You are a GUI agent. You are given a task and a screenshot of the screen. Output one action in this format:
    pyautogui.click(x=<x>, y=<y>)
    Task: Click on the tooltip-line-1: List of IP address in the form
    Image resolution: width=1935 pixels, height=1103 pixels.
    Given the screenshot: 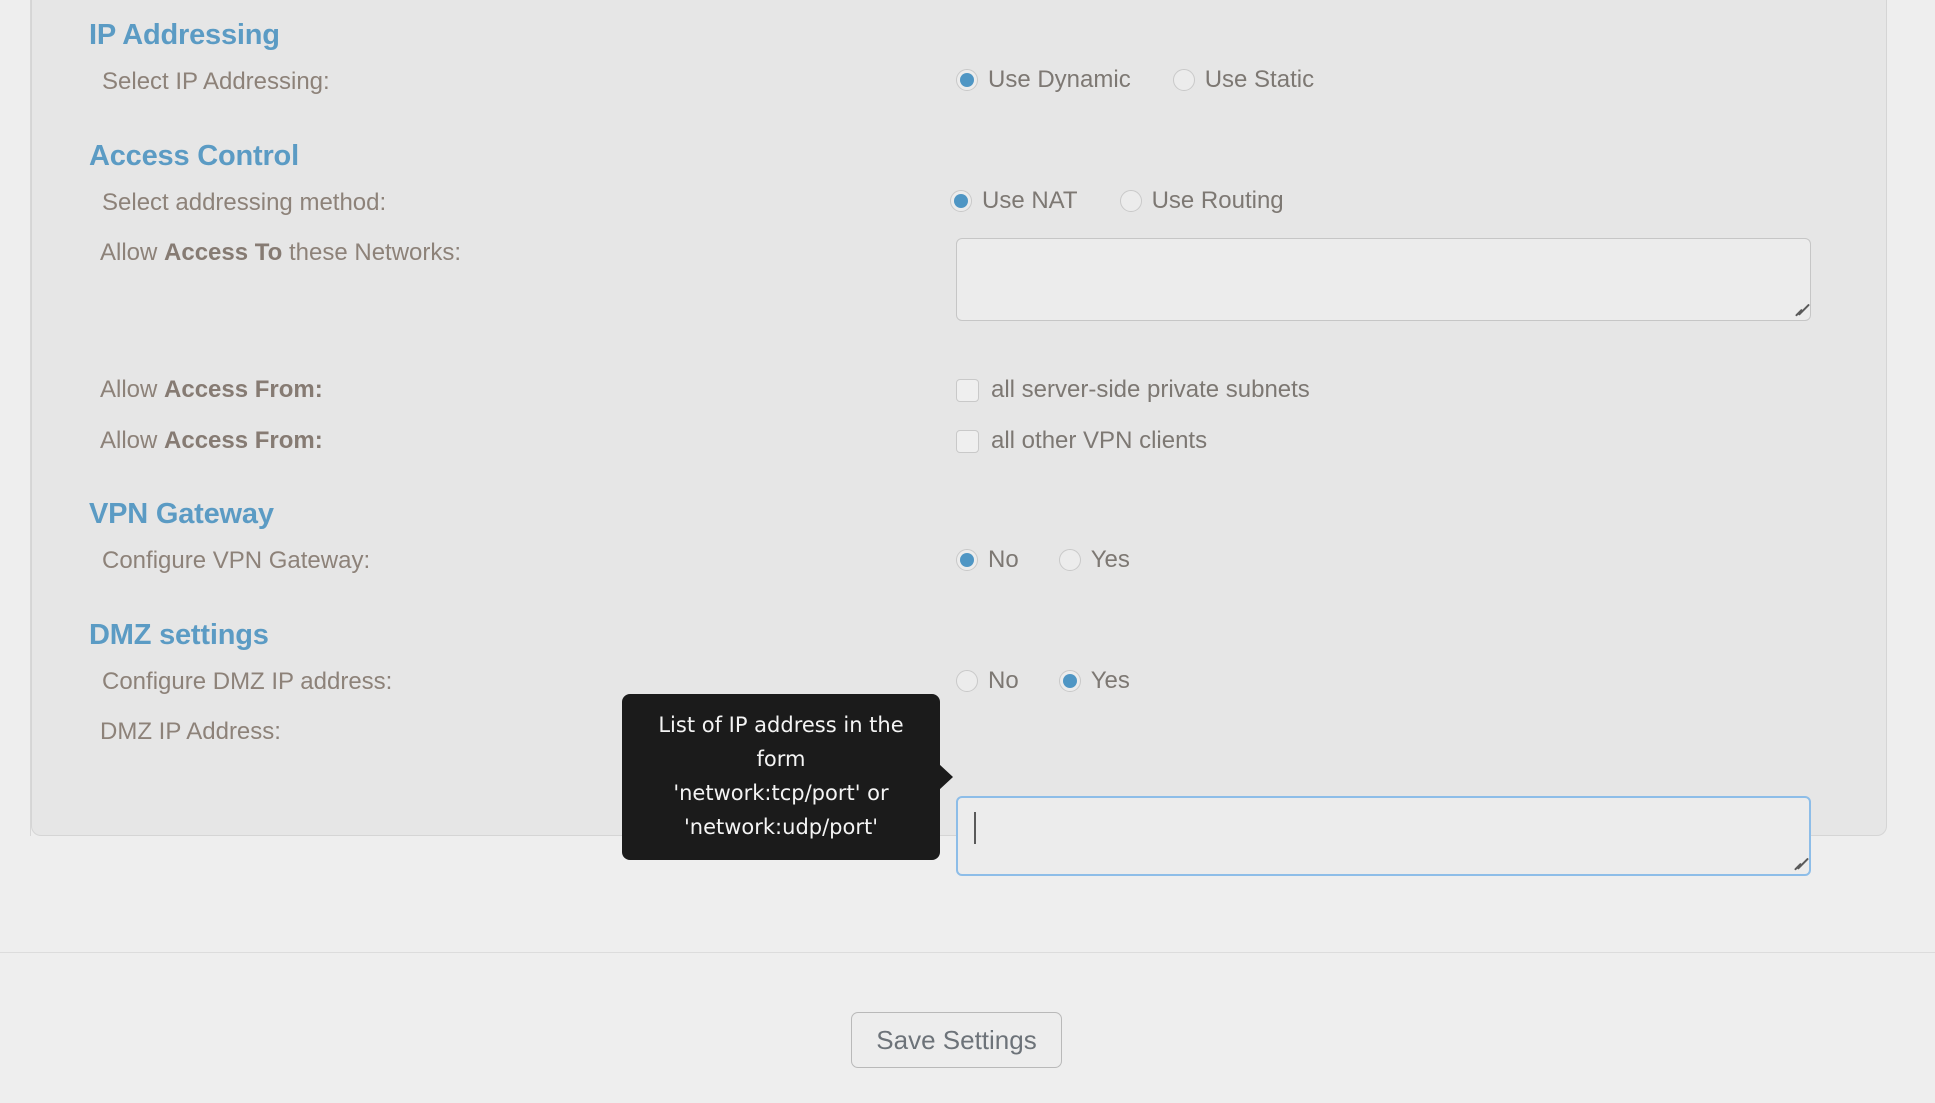 What is the action you would take?
    pyautogui.click(x=781, y=742)
    